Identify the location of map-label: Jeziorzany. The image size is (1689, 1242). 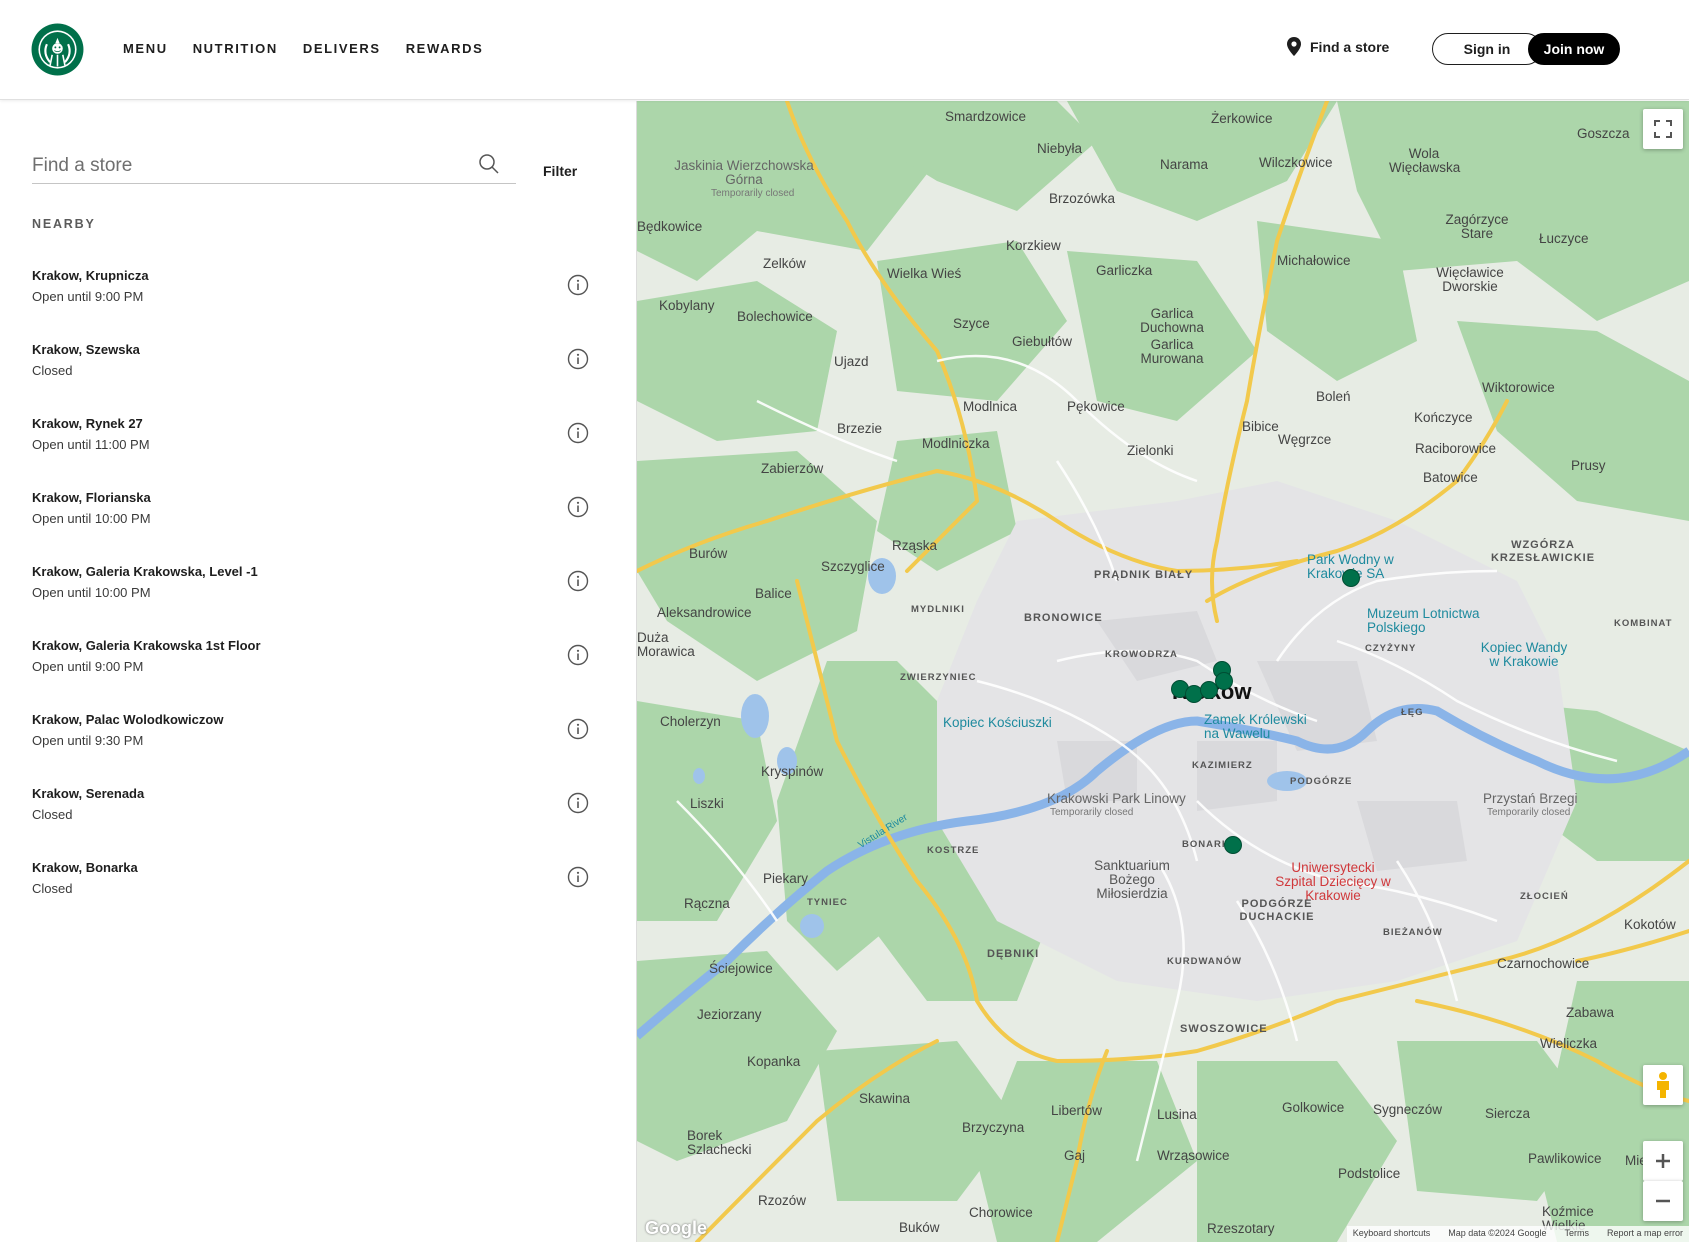
(729, 1014).